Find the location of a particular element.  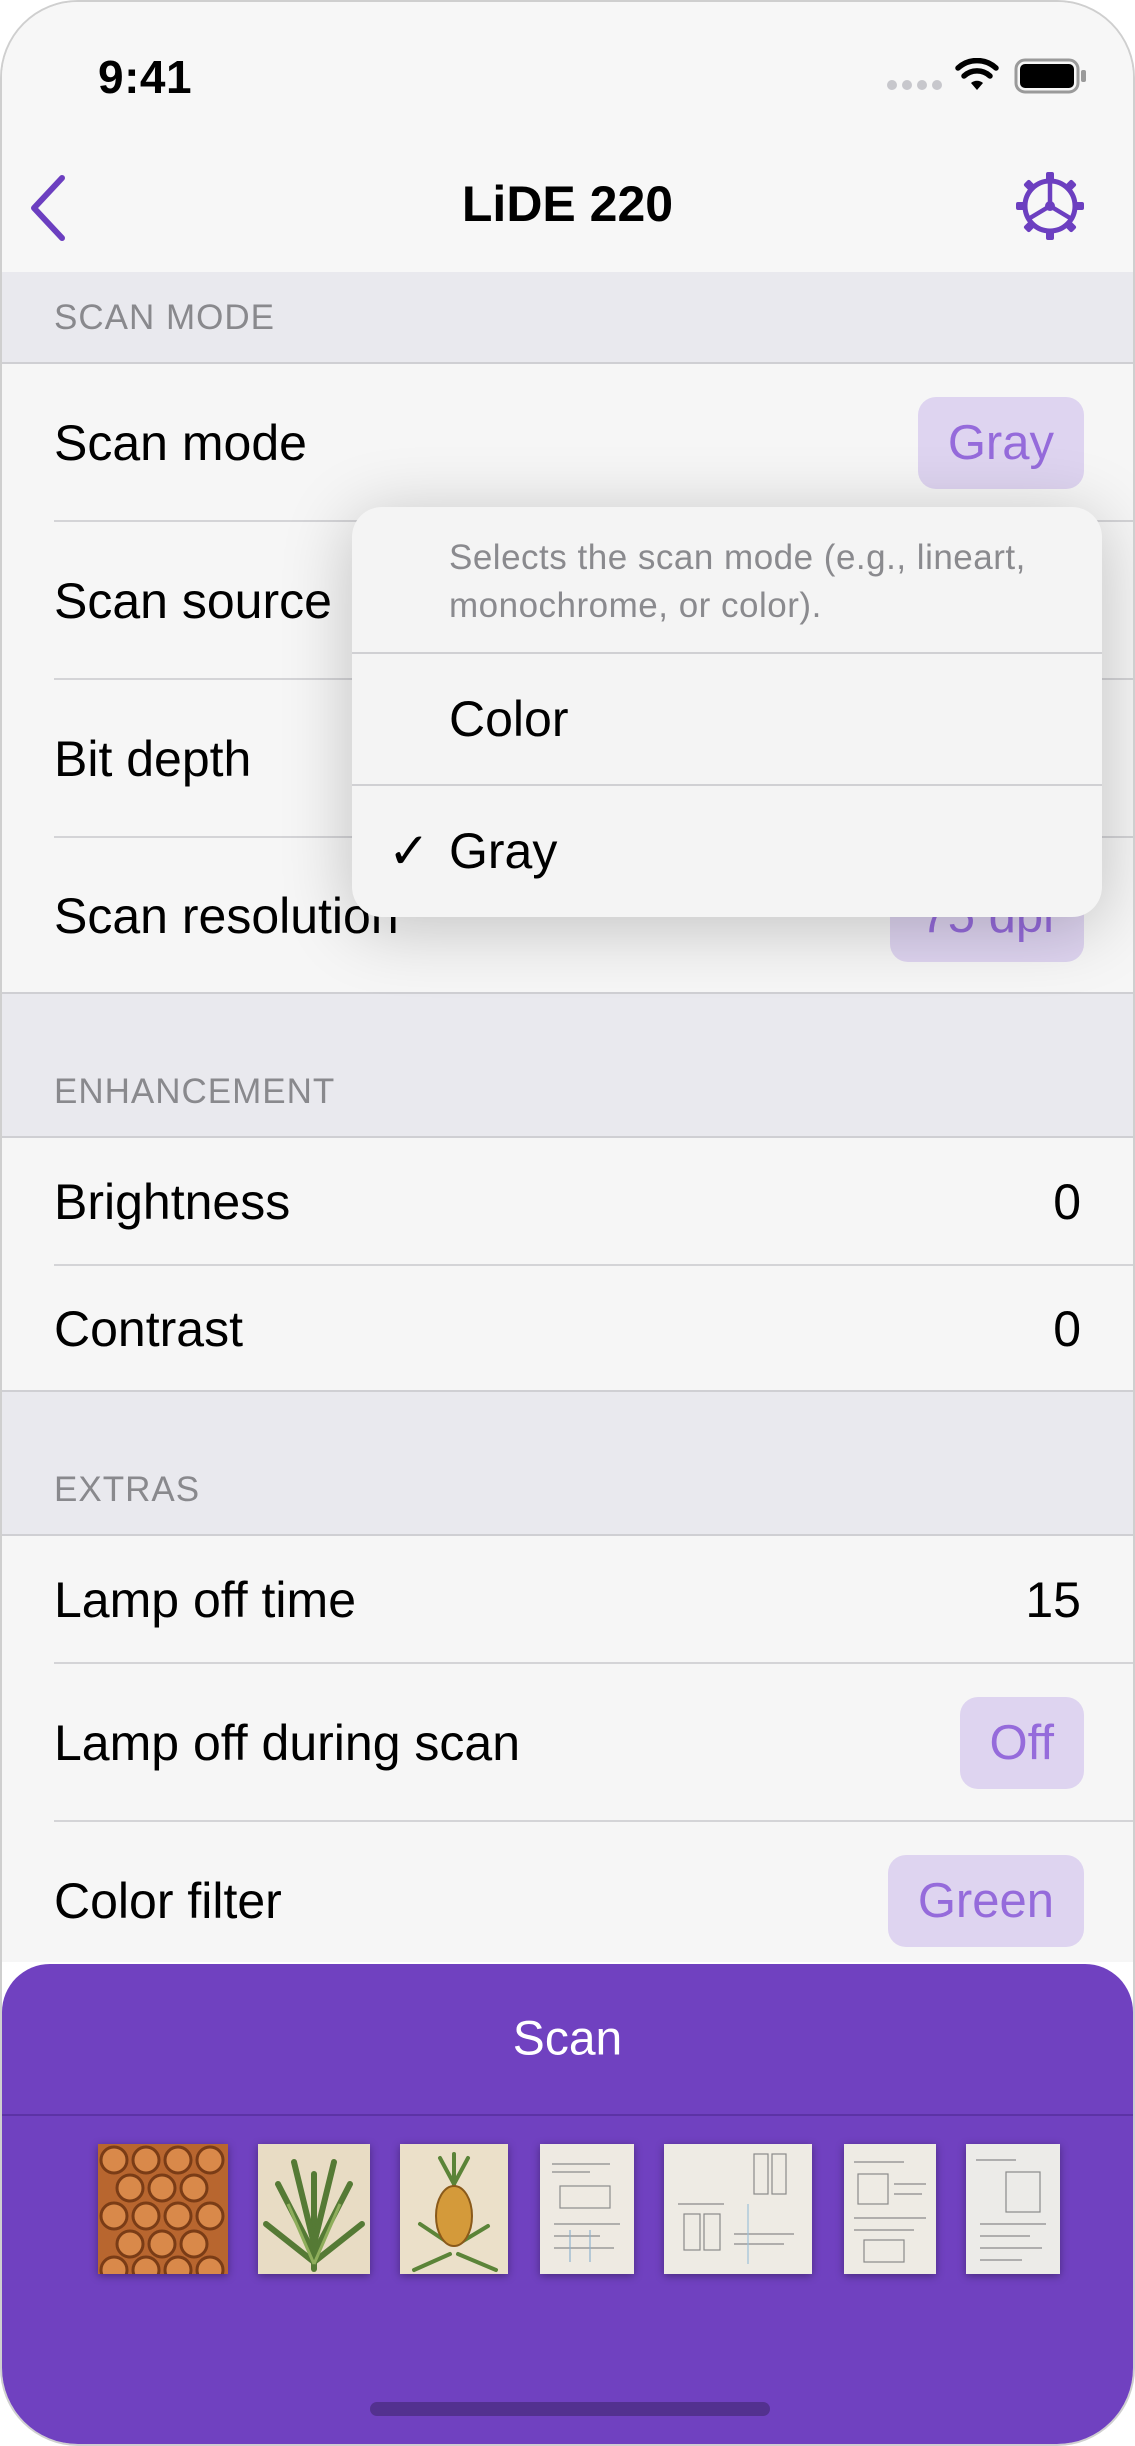

menu-item-label: Color is located at coordinates (509, 719).